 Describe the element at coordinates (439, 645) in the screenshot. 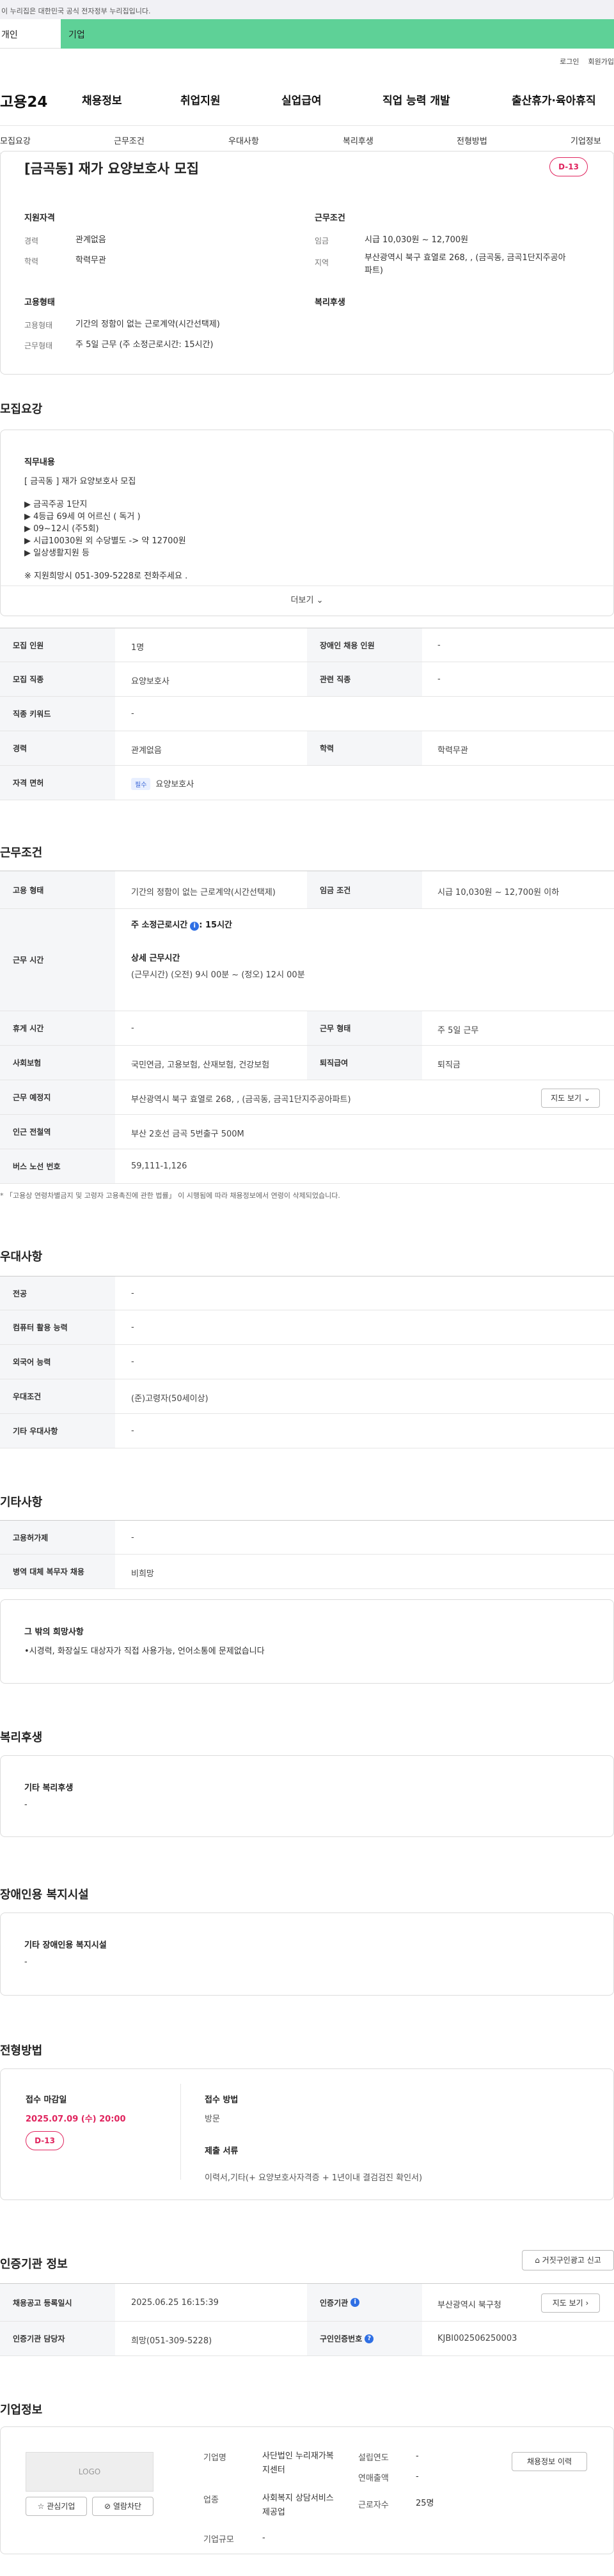

I see `disabled-count-value: -` at that location.